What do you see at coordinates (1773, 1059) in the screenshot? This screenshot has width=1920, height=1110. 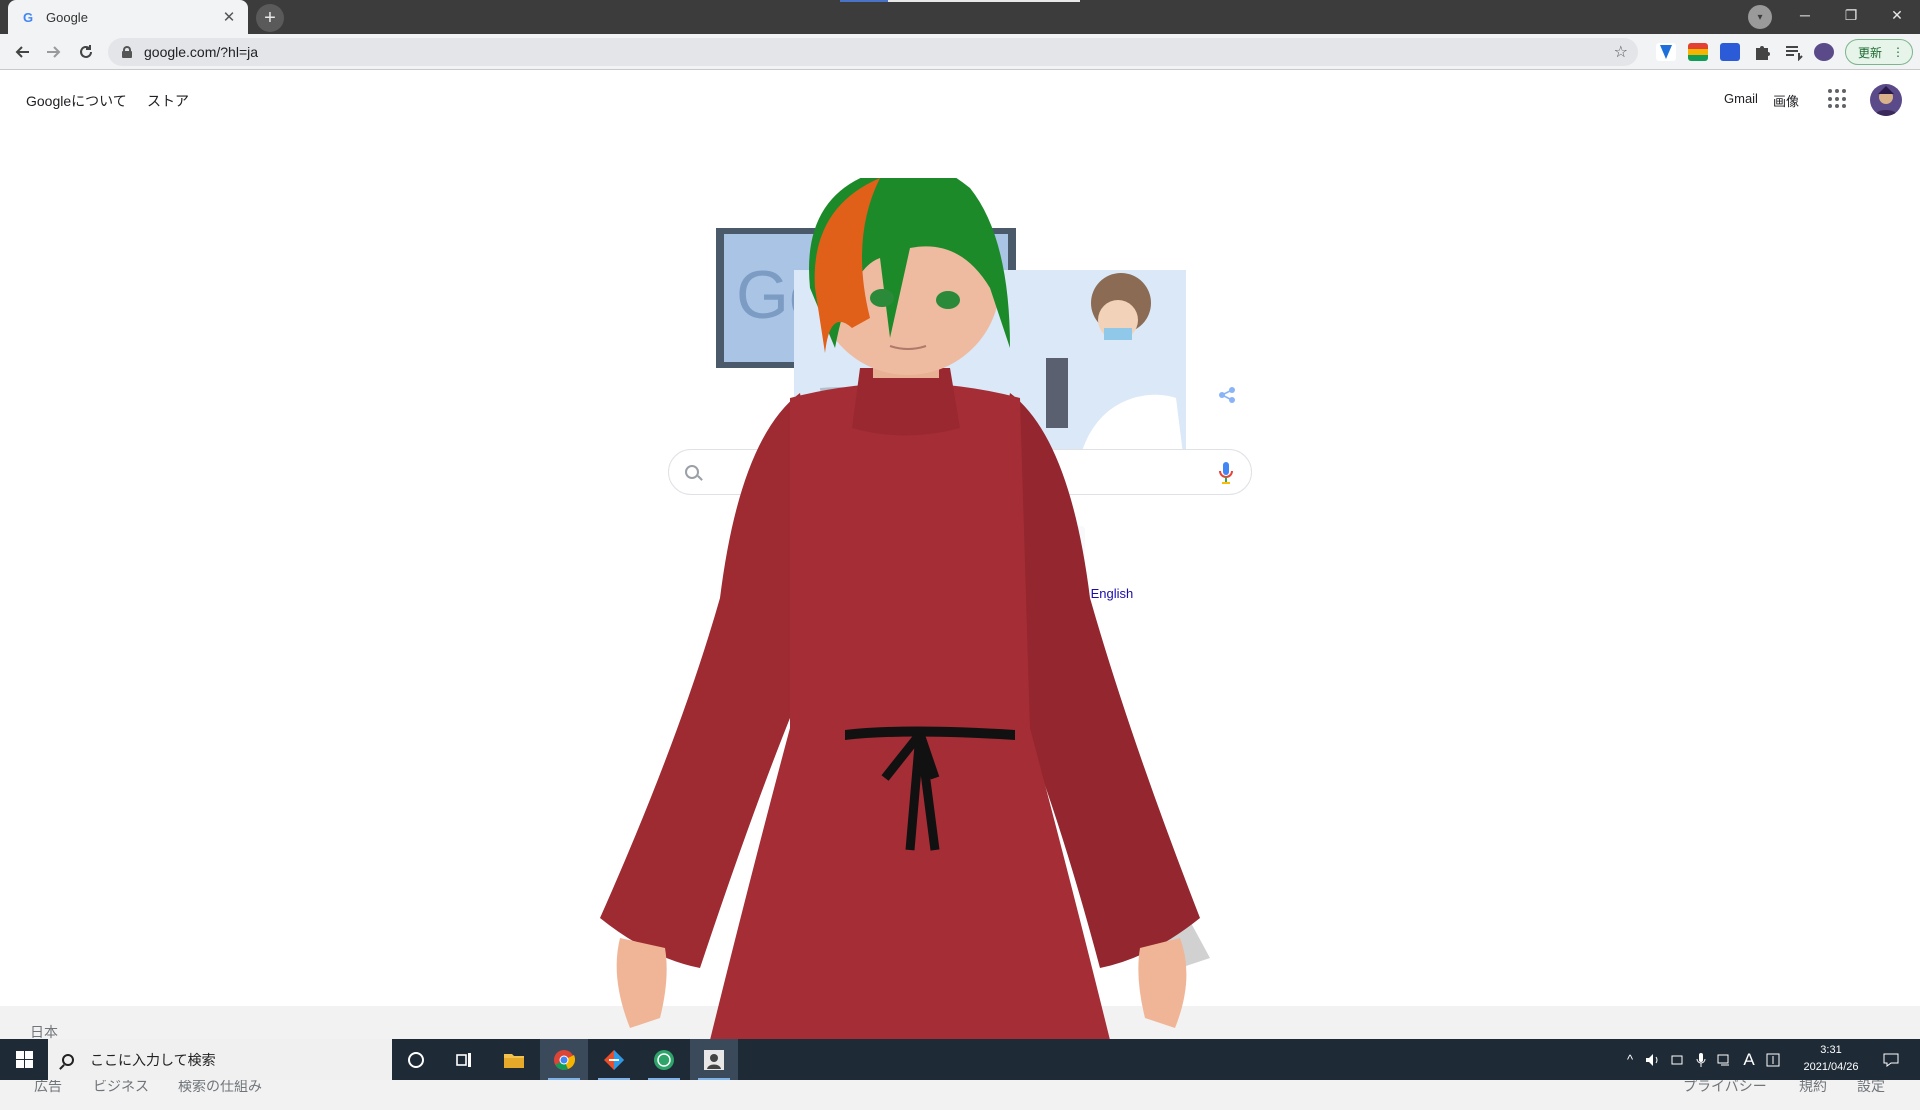 I see `ime-pad-icon` at bounding box center [1773, 1059].